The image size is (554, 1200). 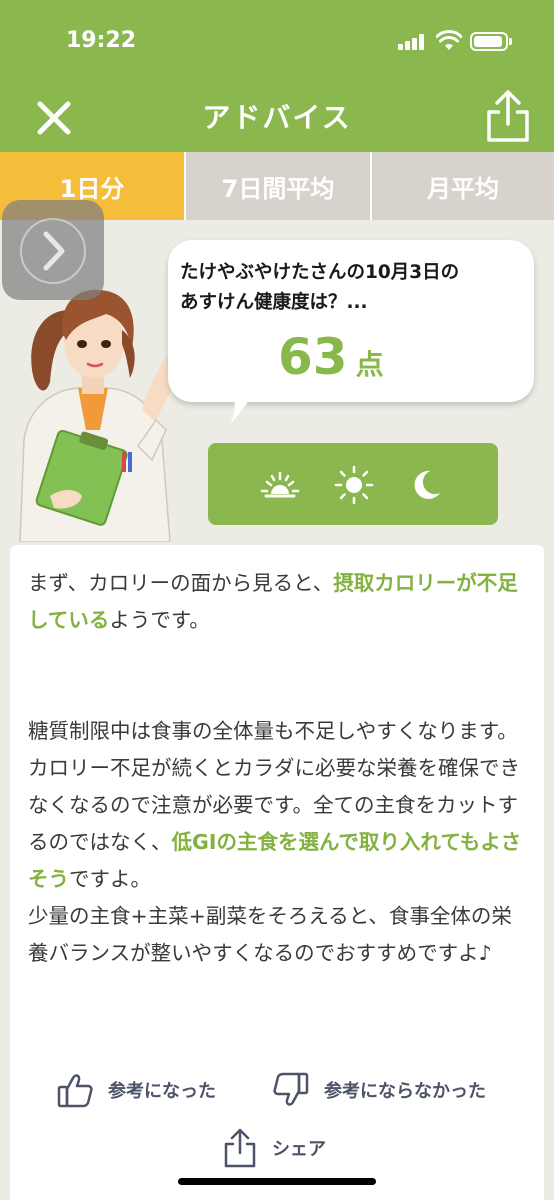 I want to click on not-helpful-label: 参考にならなかった, so click(x=405, y=1091).